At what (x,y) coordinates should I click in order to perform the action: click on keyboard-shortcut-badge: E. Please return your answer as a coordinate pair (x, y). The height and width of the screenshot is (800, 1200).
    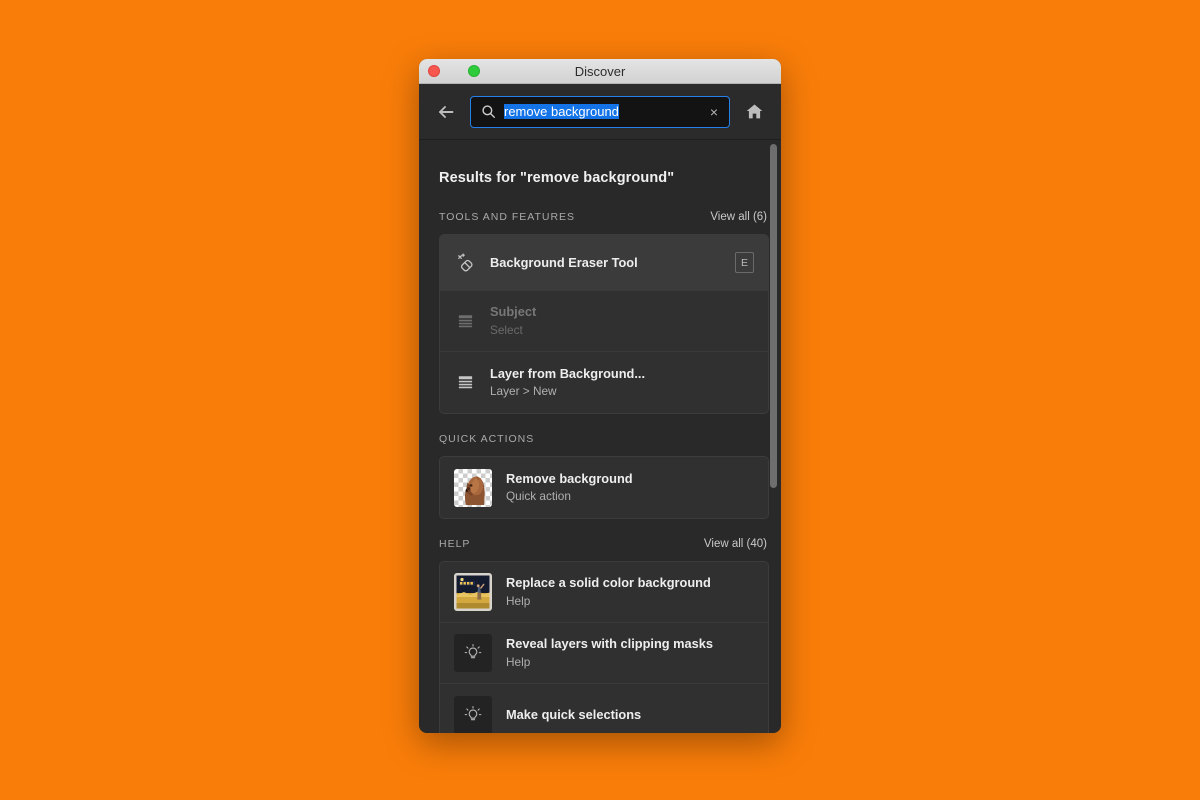
    Looking at the image, I should click on (744, 262).